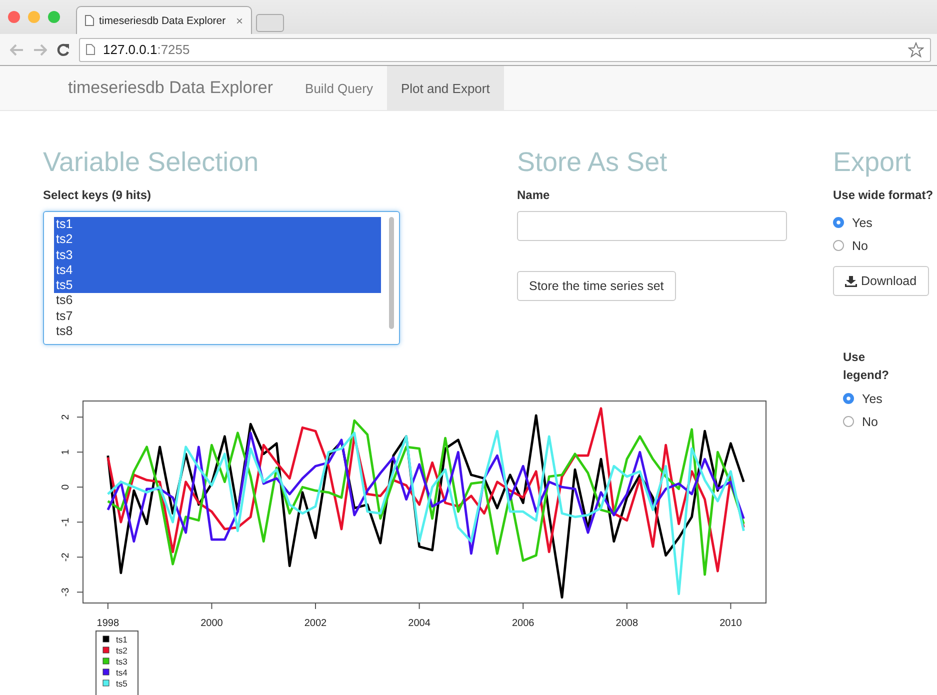 The height and width of the screenshot is (695, 937). What do you see at coordinates (17, 50) in the screenshot?
I see `back-icon` at bounding box center [17, 50].